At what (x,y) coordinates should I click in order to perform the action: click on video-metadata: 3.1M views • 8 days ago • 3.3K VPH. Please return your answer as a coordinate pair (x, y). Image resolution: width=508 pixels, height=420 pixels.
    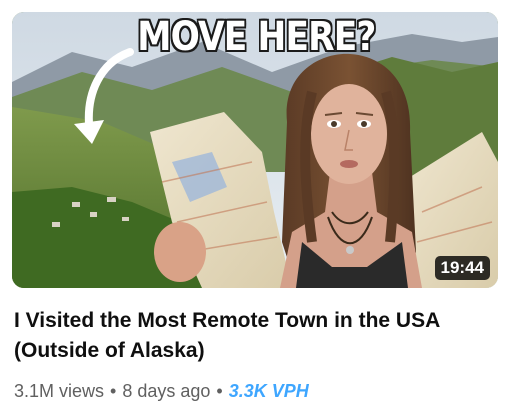
    Looking at the image, I should click on (161, 391).